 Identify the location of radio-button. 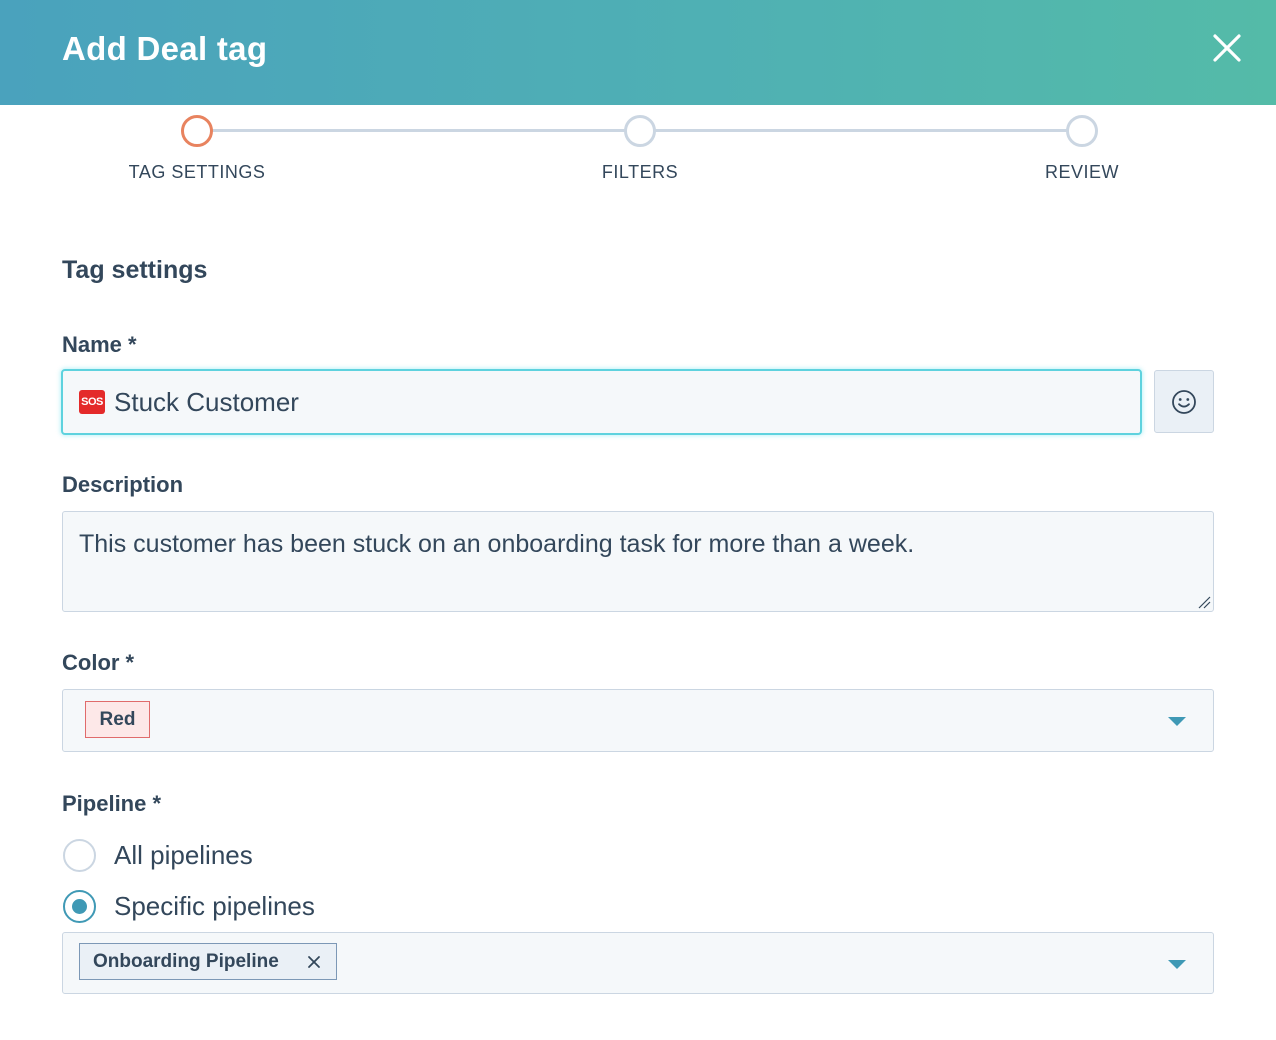
(79, 855).